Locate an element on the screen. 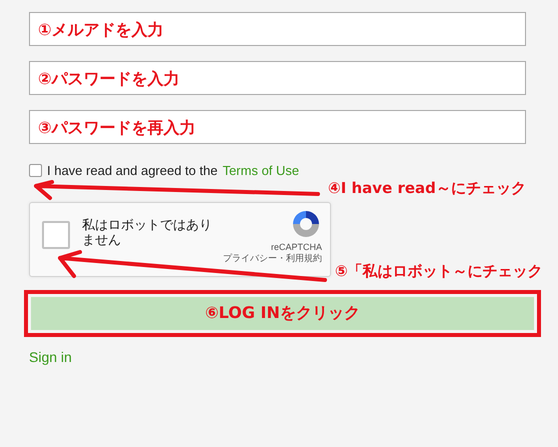  input-field: ②パスワードを入力 is located at coordinates (277, 78).